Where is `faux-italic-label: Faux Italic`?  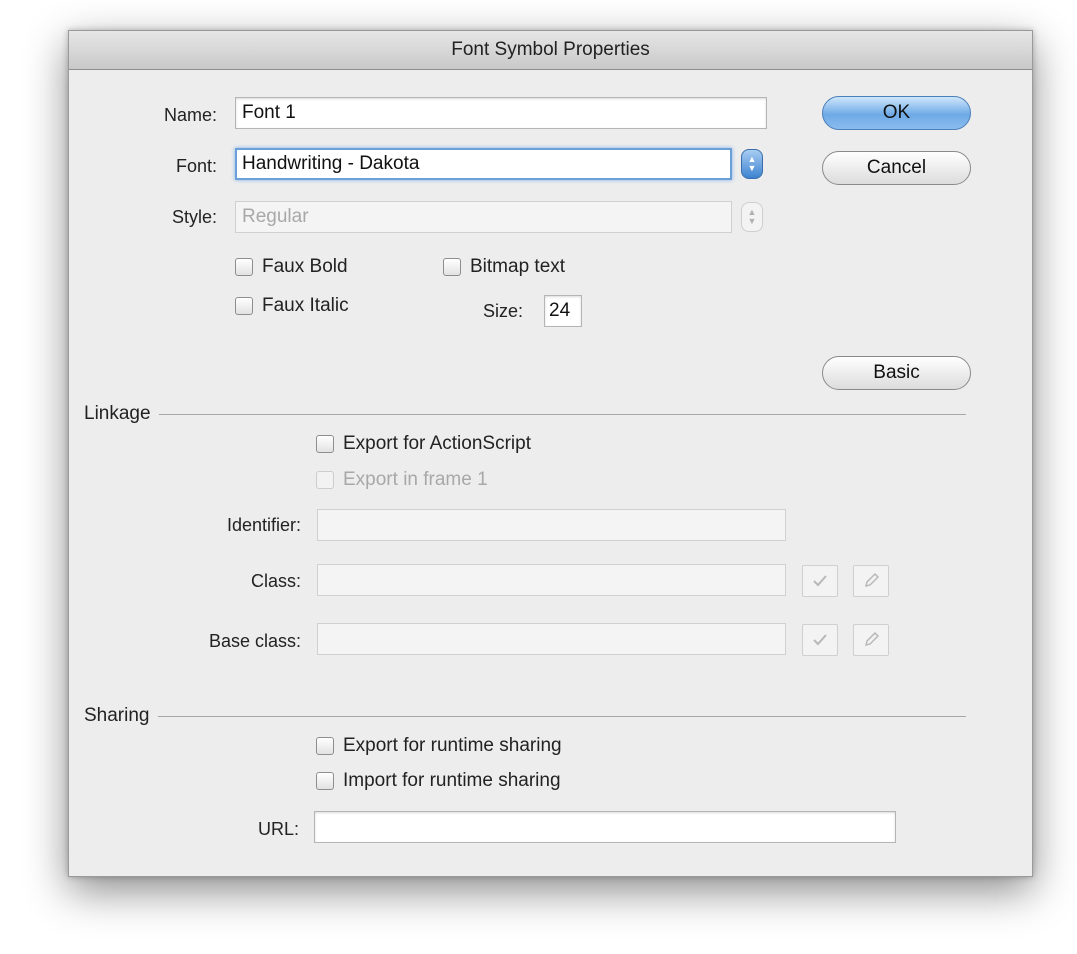 faux-italic-label: Faux Italic is located at coordinates (305, 305).